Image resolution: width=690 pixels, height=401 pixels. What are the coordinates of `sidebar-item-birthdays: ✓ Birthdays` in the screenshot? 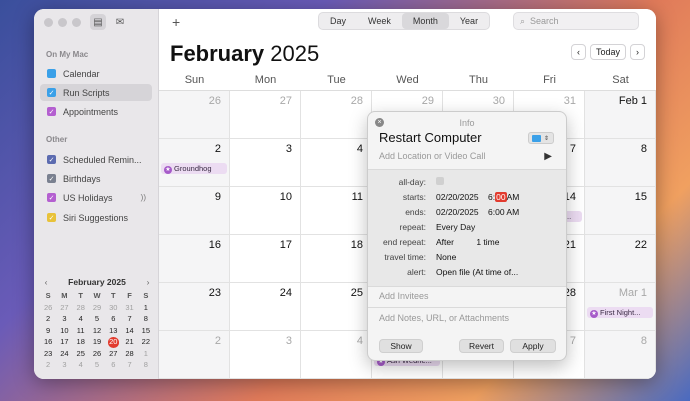 It's located at (96, 178).